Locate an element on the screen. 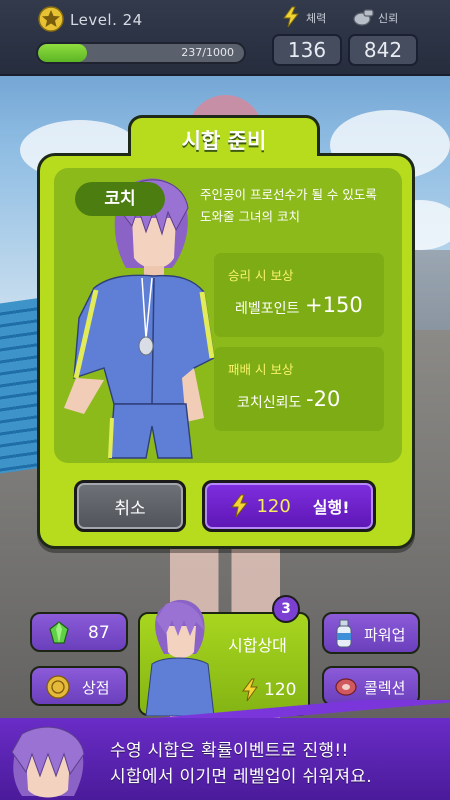 The height and width of the screenshot is (800, 450). opponent-portrait is located at coordinates (179, 657).